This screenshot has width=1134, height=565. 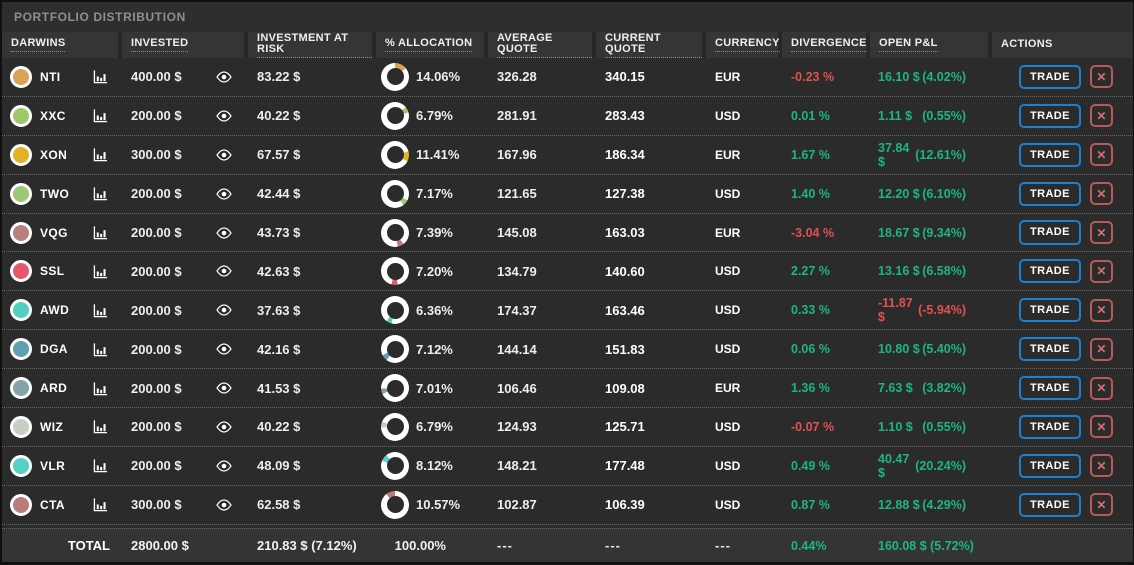 What do you see at coordinates (517, 194) in the screenshot?
I see `average-quote-value: 121.65` at bounding box center [517, 194].